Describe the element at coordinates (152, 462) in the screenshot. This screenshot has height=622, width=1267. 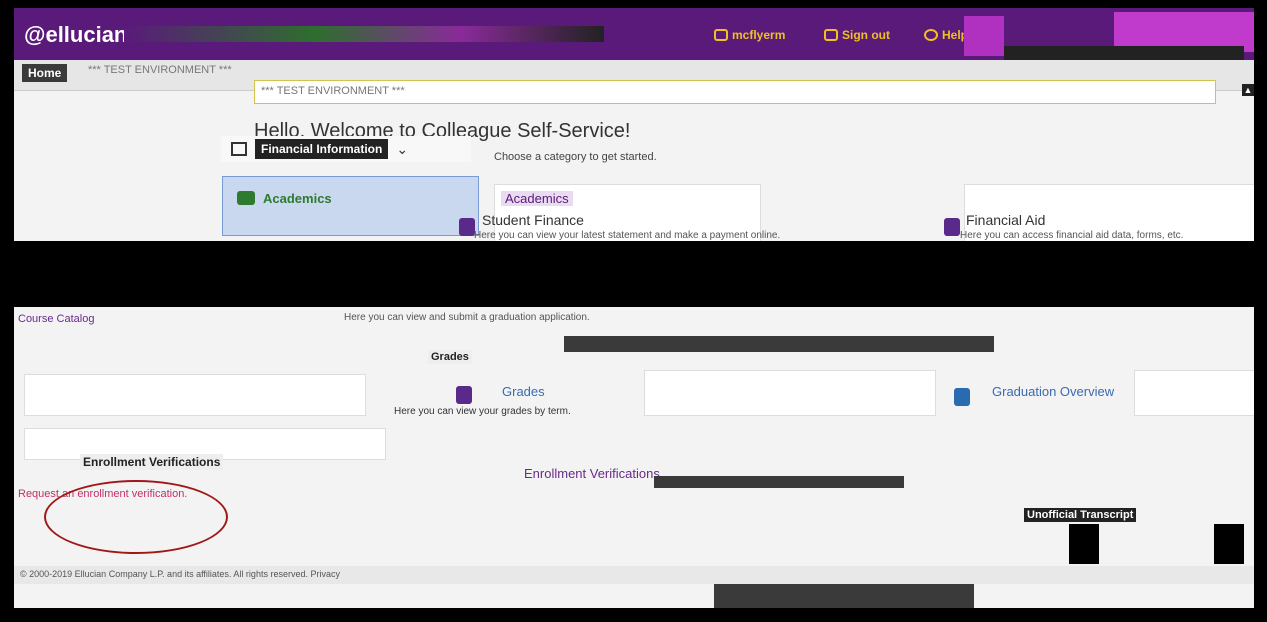
I see `enrollment-heading: Enrollment Verifications` at that location.